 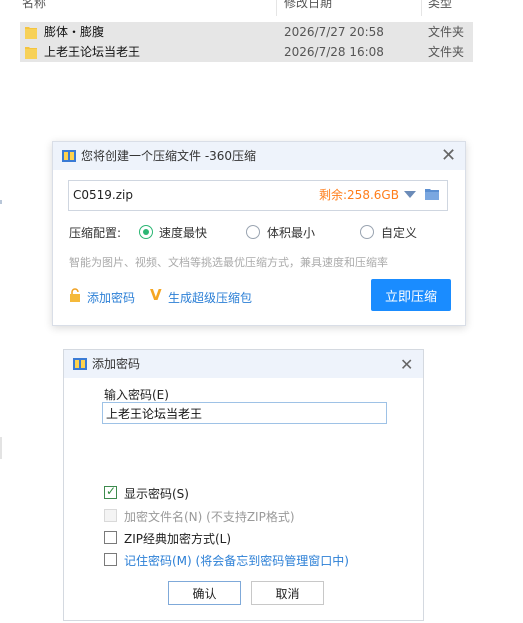 I want to click on encrypt-filename-label: 加密文件名(N) (不支持ZIP格式), so click(x=209, y=517).